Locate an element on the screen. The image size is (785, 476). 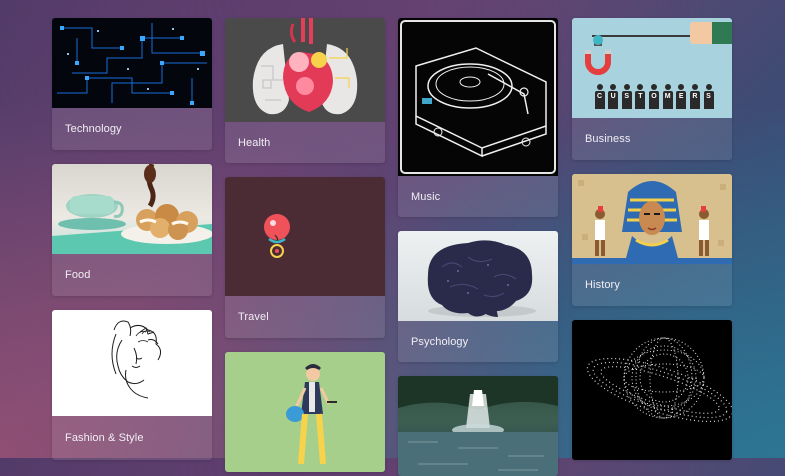
category-card-psychology: Psychology is located at coordinates (478, 296).